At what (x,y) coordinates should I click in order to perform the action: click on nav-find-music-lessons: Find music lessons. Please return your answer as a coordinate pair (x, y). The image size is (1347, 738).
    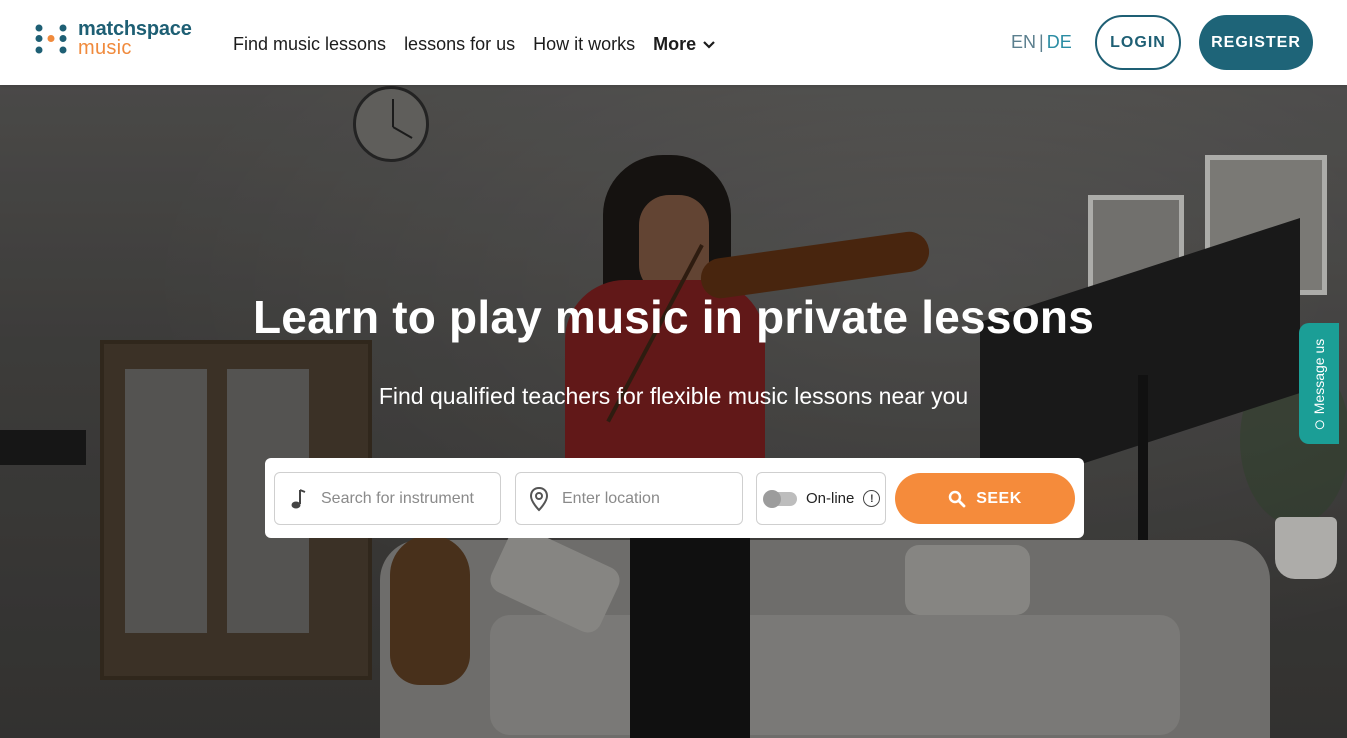
    Looking at the image, I should click on (309, 44).